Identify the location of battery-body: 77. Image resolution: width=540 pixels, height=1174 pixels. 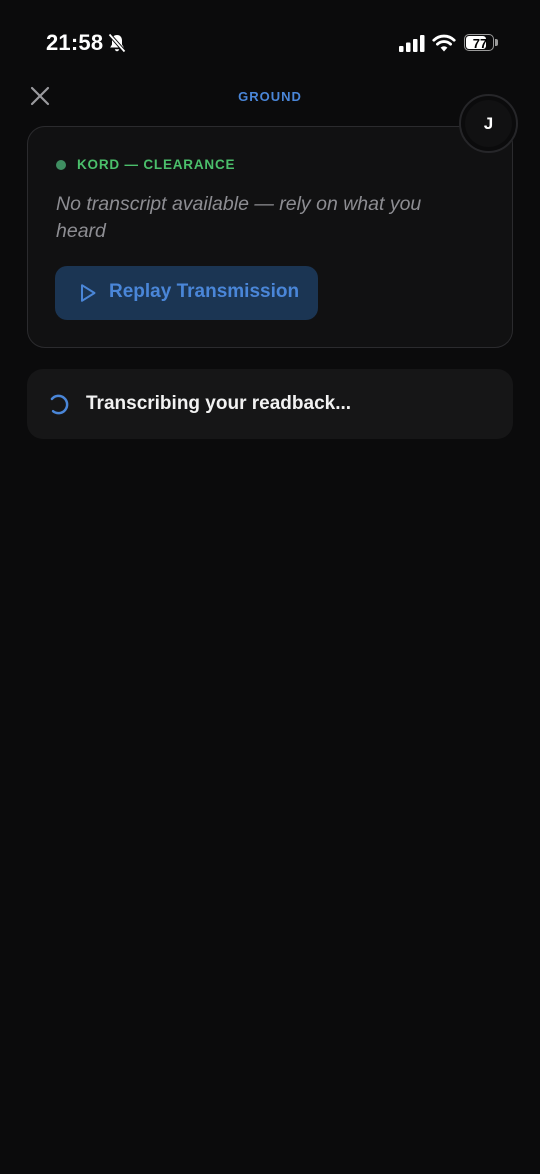
(479, 42).